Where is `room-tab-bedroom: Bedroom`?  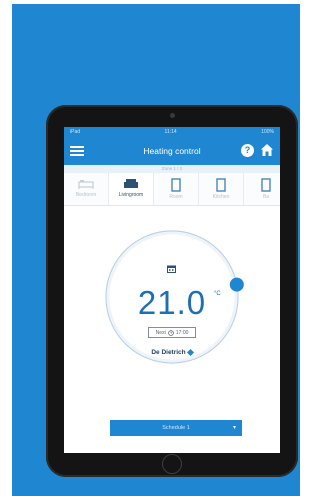
room-tab-bedroom: Bedroom is located at coordinates (86, 189).